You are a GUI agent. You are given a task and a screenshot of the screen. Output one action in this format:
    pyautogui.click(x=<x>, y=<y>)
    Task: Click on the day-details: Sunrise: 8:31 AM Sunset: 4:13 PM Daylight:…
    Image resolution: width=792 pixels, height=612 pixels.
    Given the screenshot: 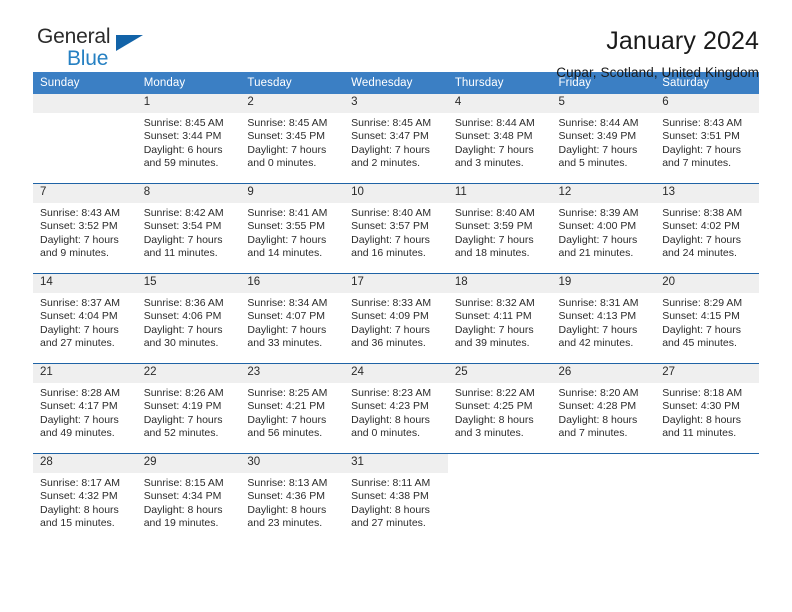 What is the action you would take?
    pyautogui.click(x=604, y=322)
    